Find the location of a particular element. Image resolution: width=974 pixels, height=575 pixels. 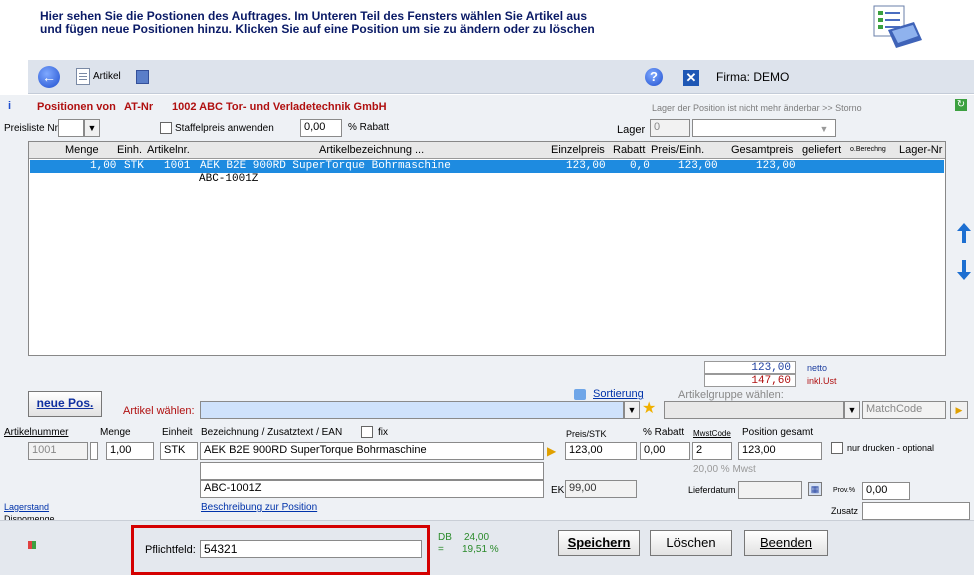

fix-label: fix is located at coordinates (383, 432).